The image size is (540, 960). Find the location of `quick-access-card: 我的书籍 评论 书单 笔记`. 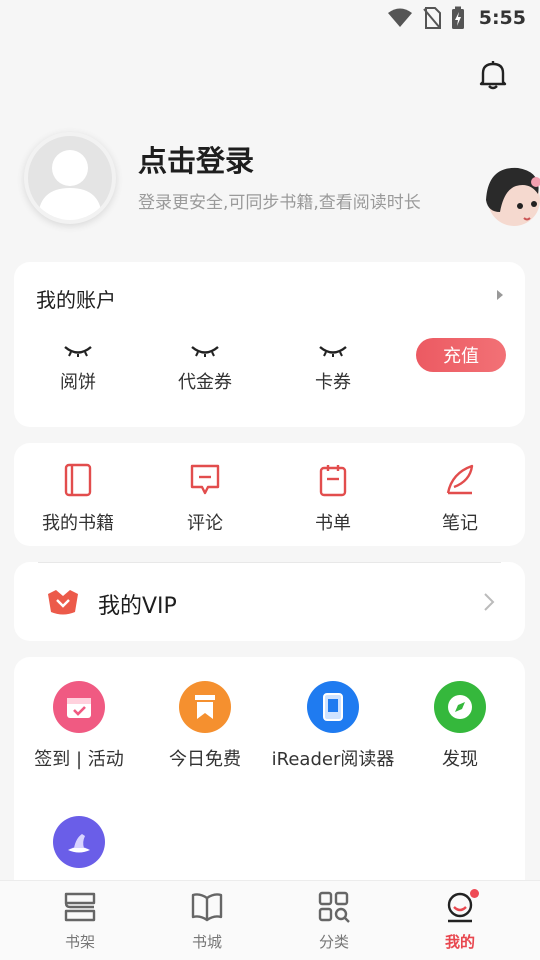

quick-access-card: 我的书籍 评论 书单 笔记 is located at coordinates (269, 494).